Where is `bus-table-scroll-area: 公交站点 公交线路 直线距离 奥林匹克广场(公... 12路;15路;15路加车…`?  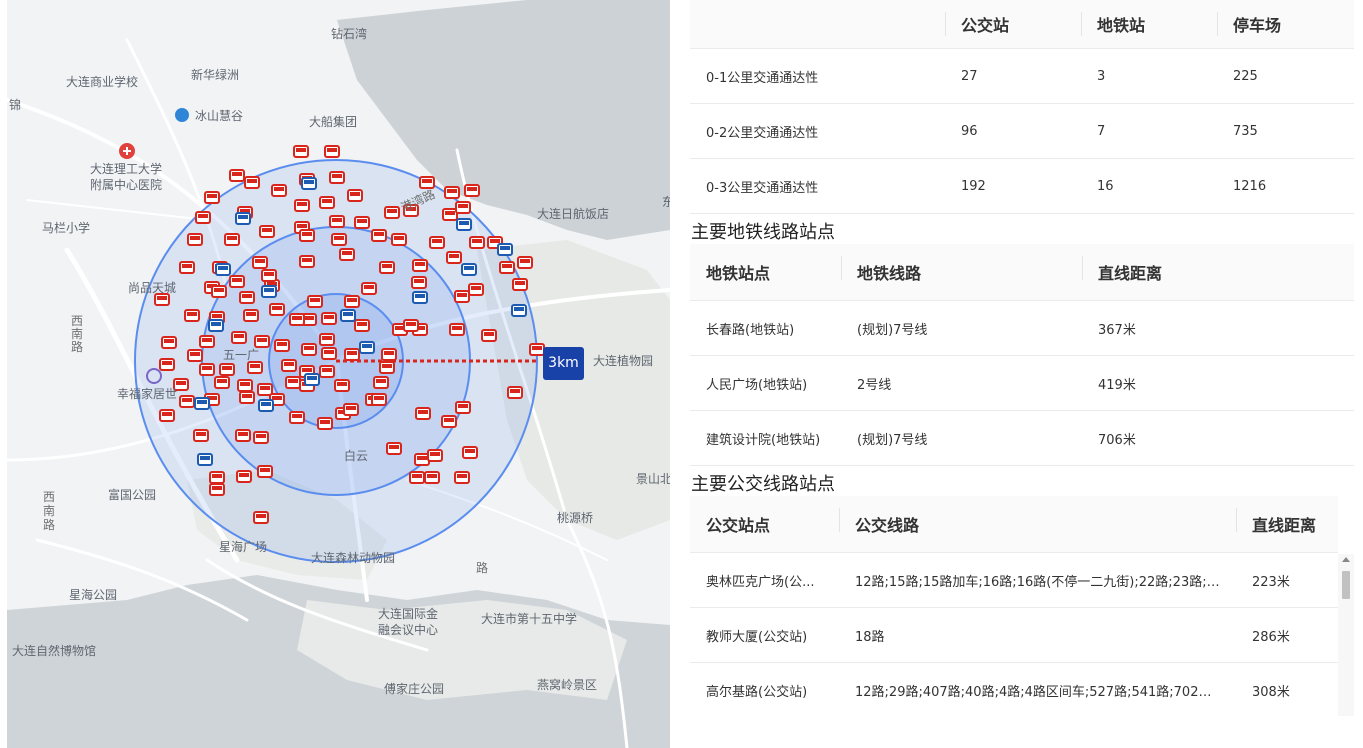
bus-table-scroll-area: 公交站点 公交线路 直线距离 奥林匹克广场(公... 12路;15路;15路加车… is located at coordinates (1022, 606).